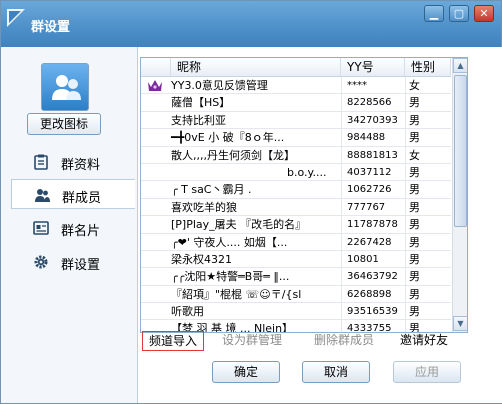  I want to click on channel-import-link: 频道导入, so click(173, 341).